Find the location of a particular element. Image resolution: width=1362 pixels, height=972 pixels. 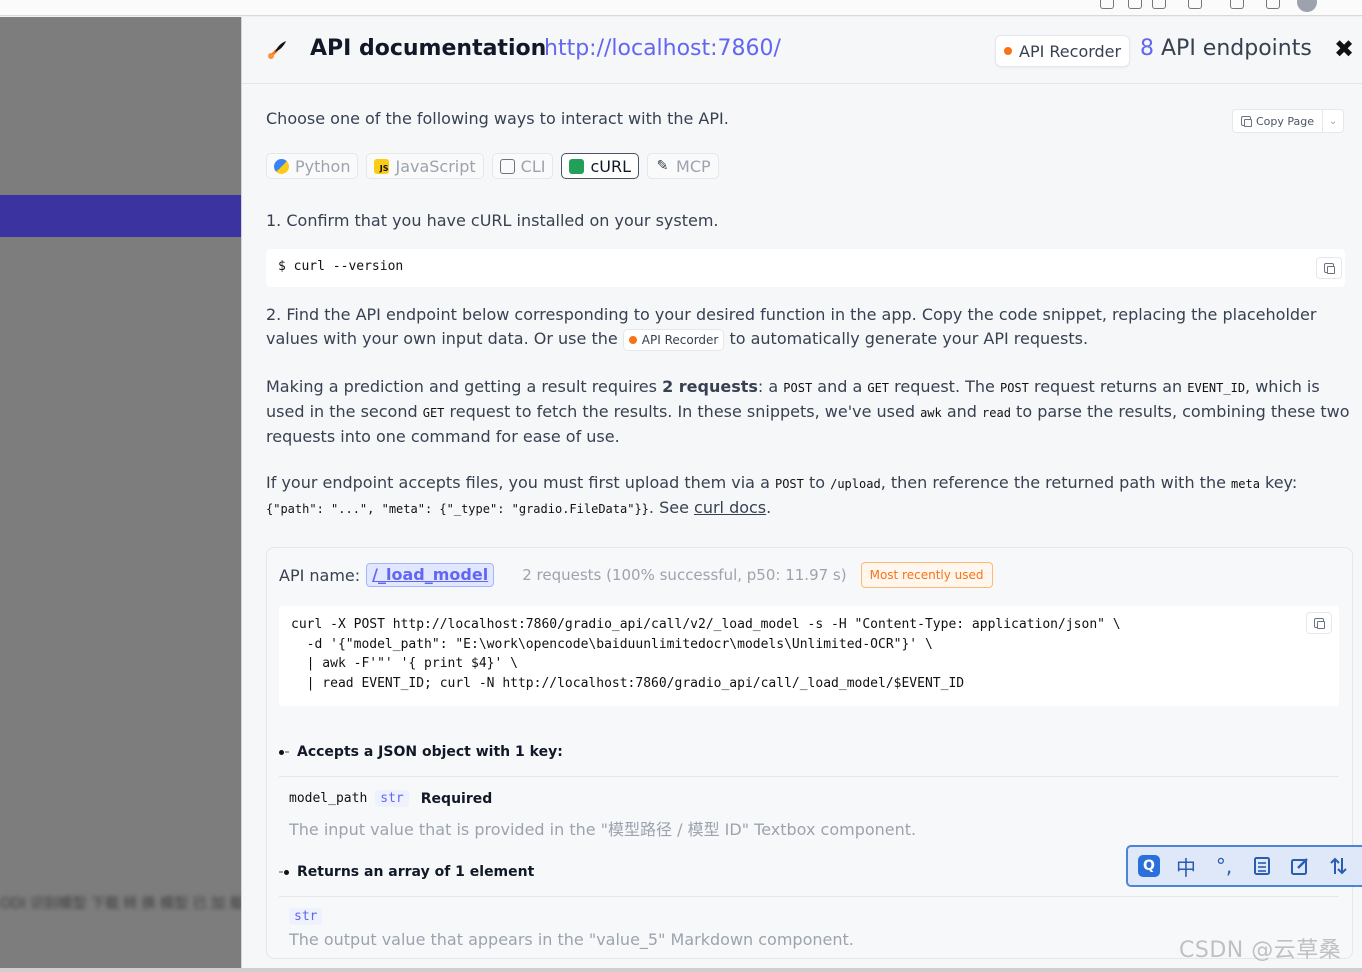

accepts-section-toggle: Accepts a JSON object with 1 key: is located at coordinates (421, 752).